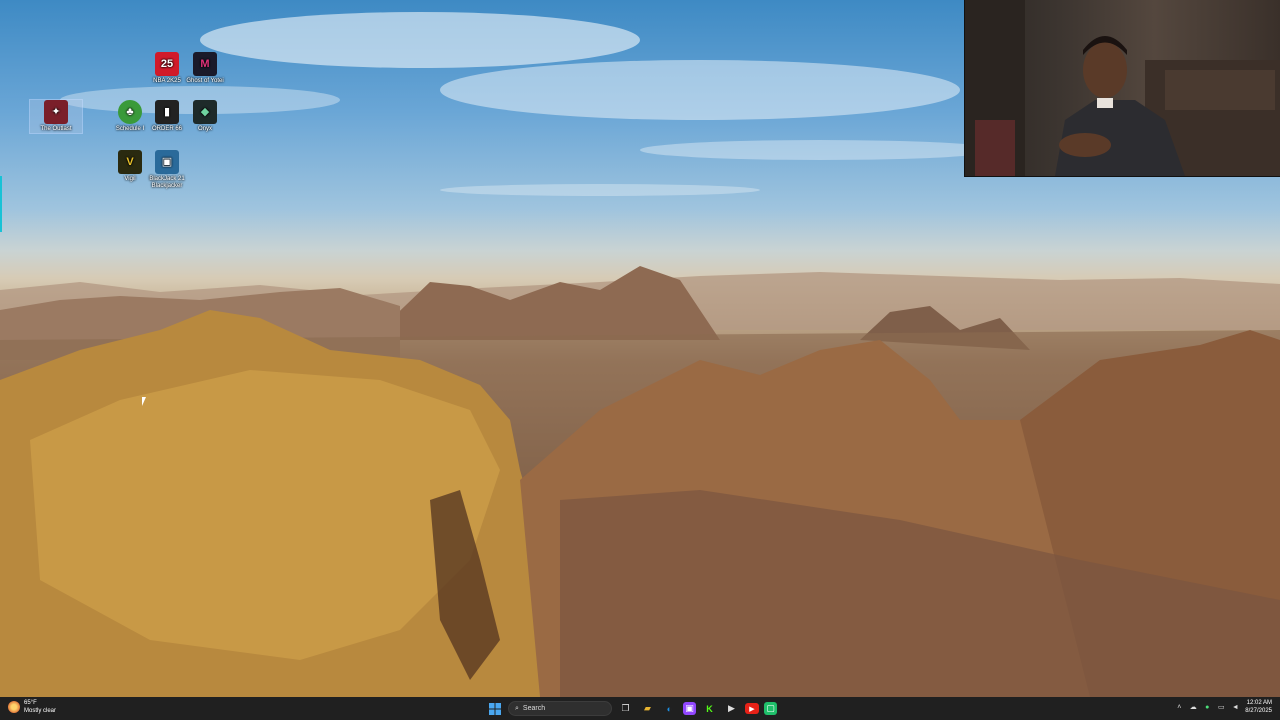  I want to click on search-icon: ⌕, so click(517, 708).